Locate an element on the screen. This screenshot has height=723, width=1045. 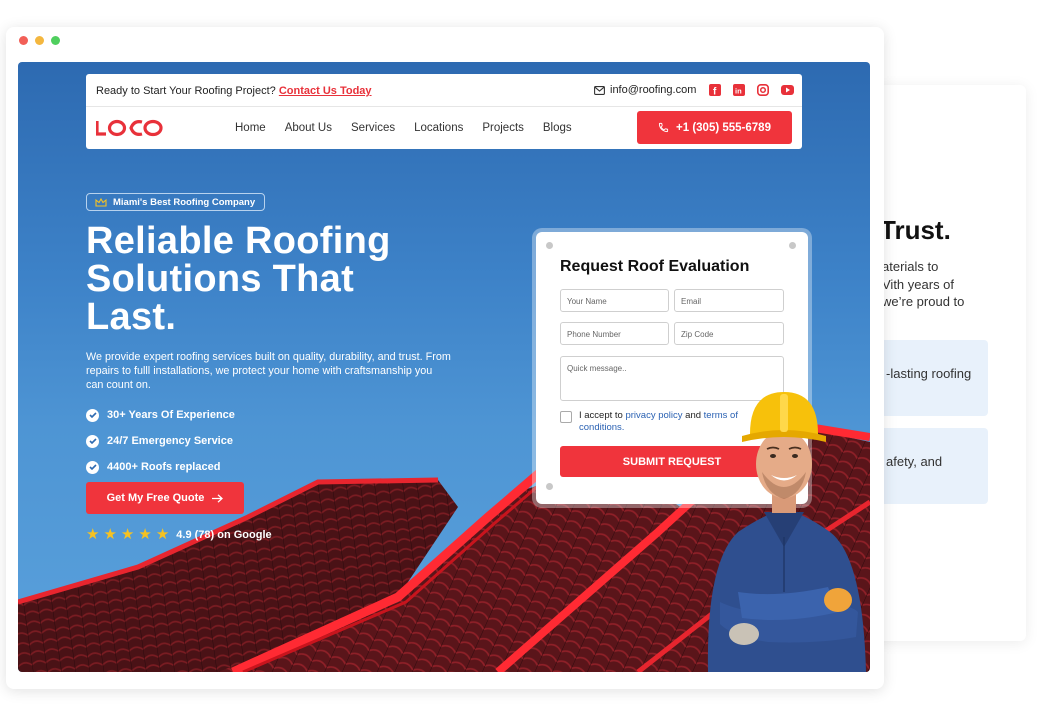
phone-input: Phone Number is located at coordinates (614, 333).